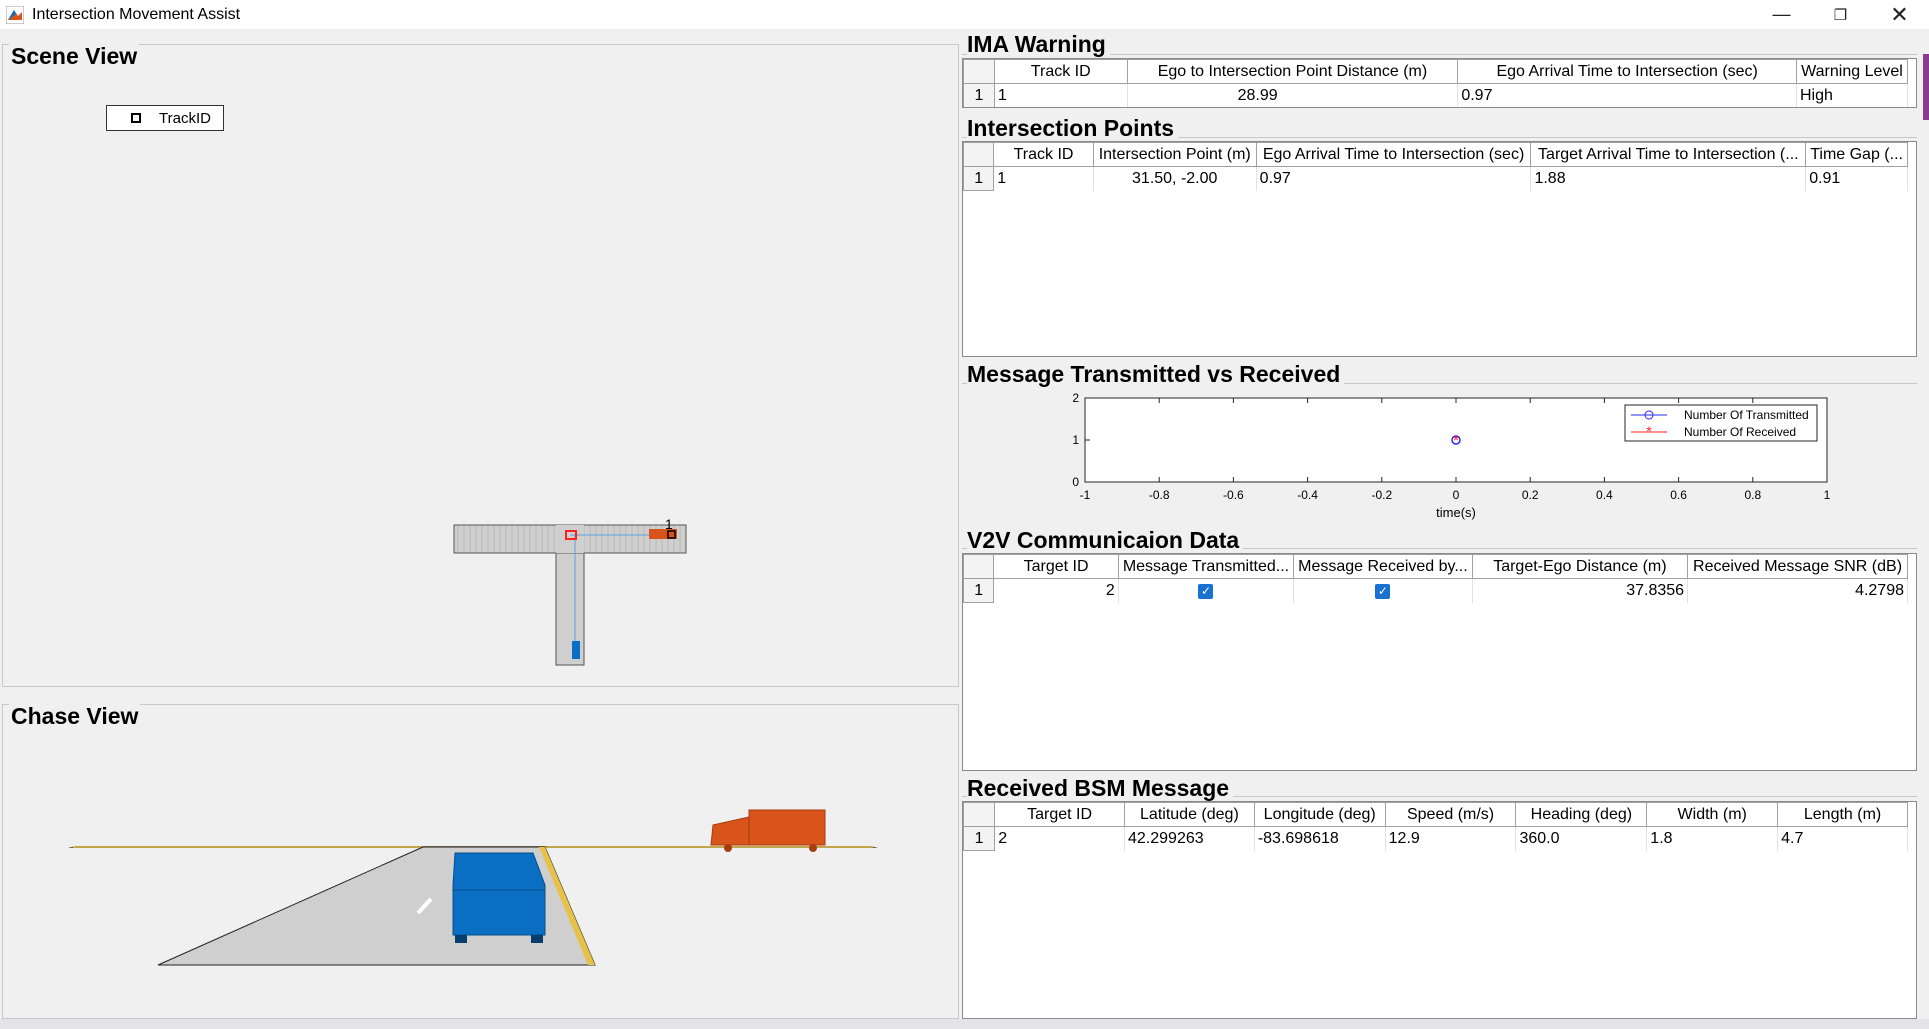 The width and height of the screenshot is (1929, 1029). I want to click on bsm-col-width: Width (m), so click(1712, 814).